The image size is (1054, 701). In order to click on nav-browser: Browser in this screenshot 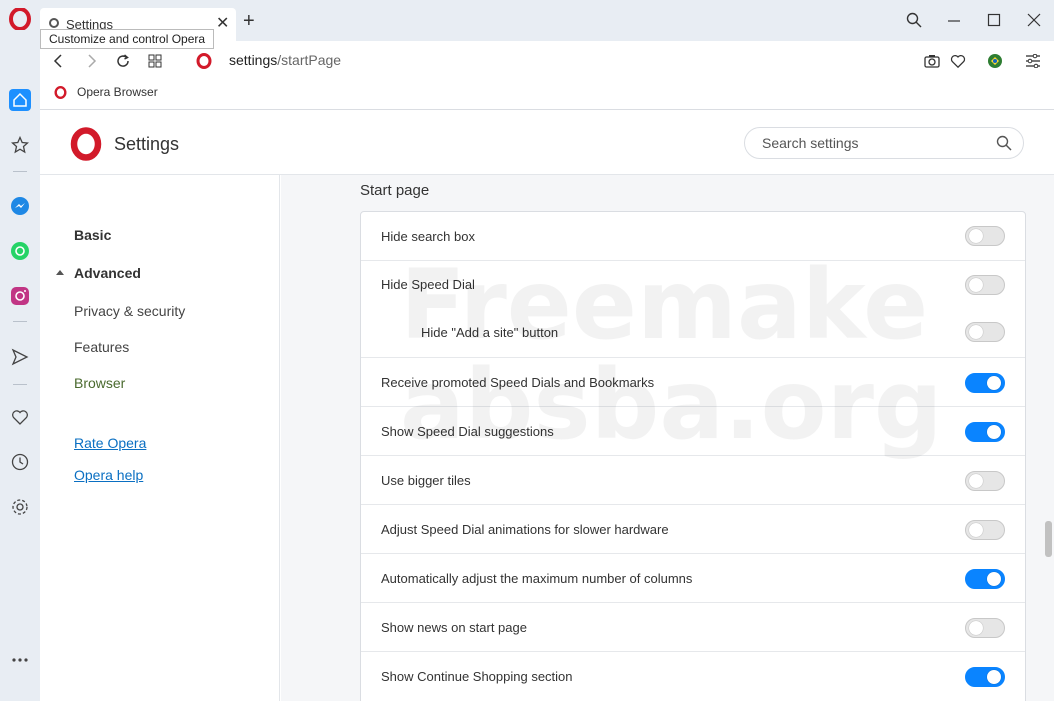, I will do `click(99, 383)`.